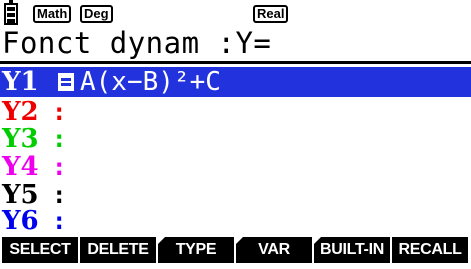 This screenshot has height=269, width=471. What do you see at coordinates (20, 112) in the screenshot?
I see `function-label: Y2` at bounding box center [20, 112].